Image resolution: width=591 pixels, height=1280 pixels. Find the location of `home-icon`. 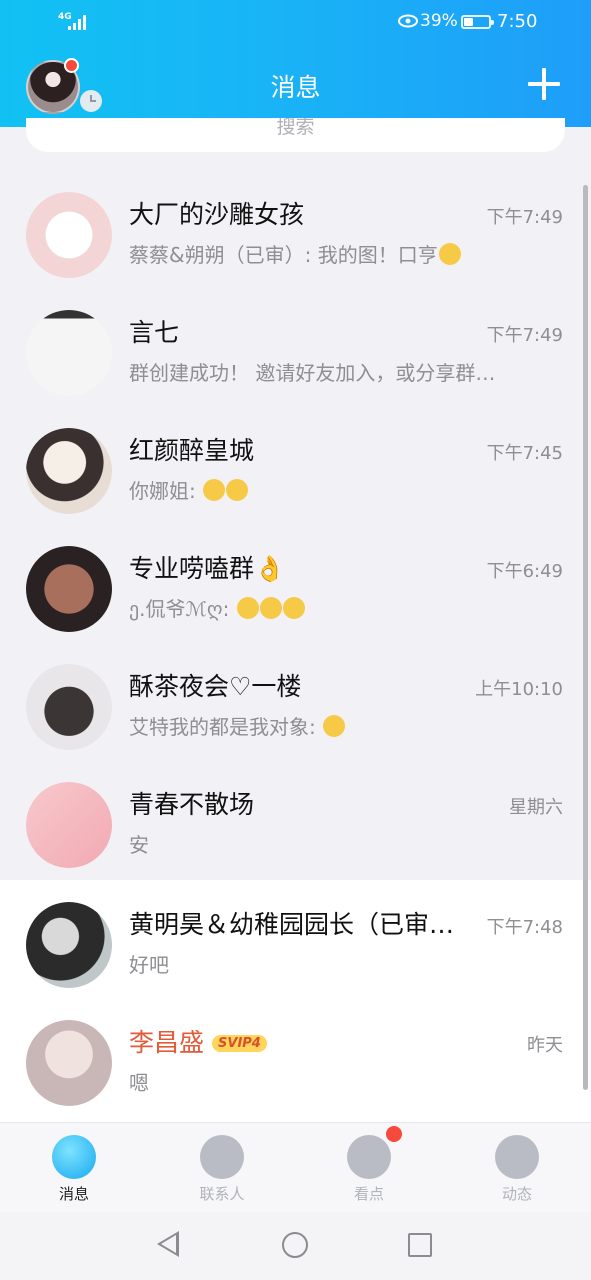

home-icon is located at coordinates (295, 1245).